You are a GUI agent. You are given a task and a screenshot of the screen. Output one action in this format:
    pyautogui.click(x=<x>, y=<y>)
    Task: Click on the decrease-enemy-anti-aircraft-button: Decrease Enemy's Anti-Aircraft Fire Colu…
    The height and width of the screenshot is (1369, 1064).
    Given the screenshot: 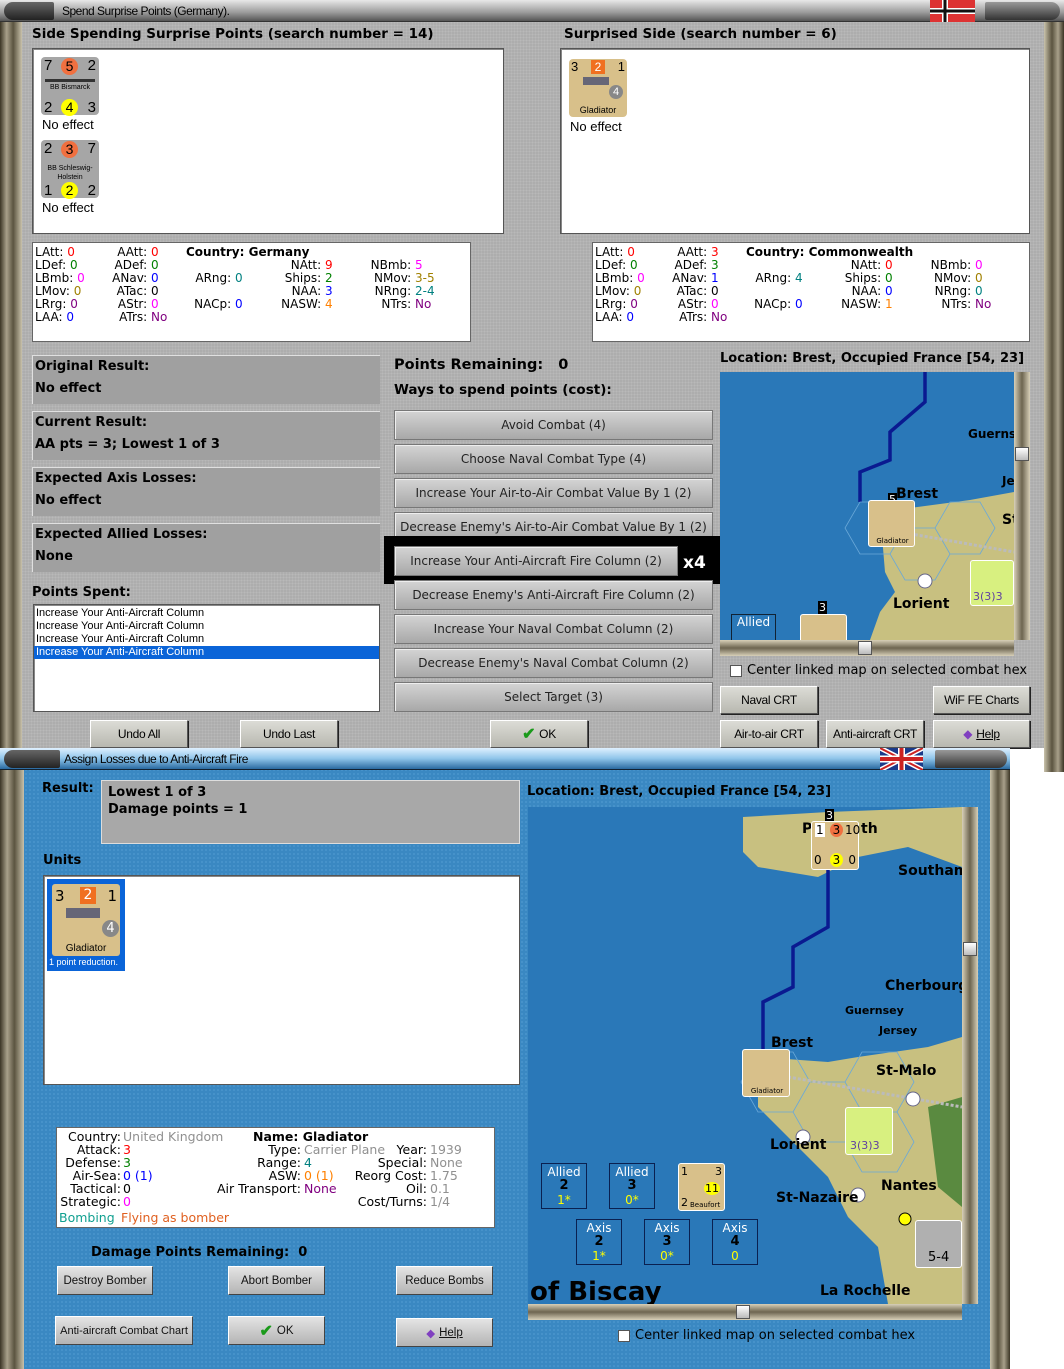 What is the action you would take?
    pyautogui.click(x=553, y=595)
    